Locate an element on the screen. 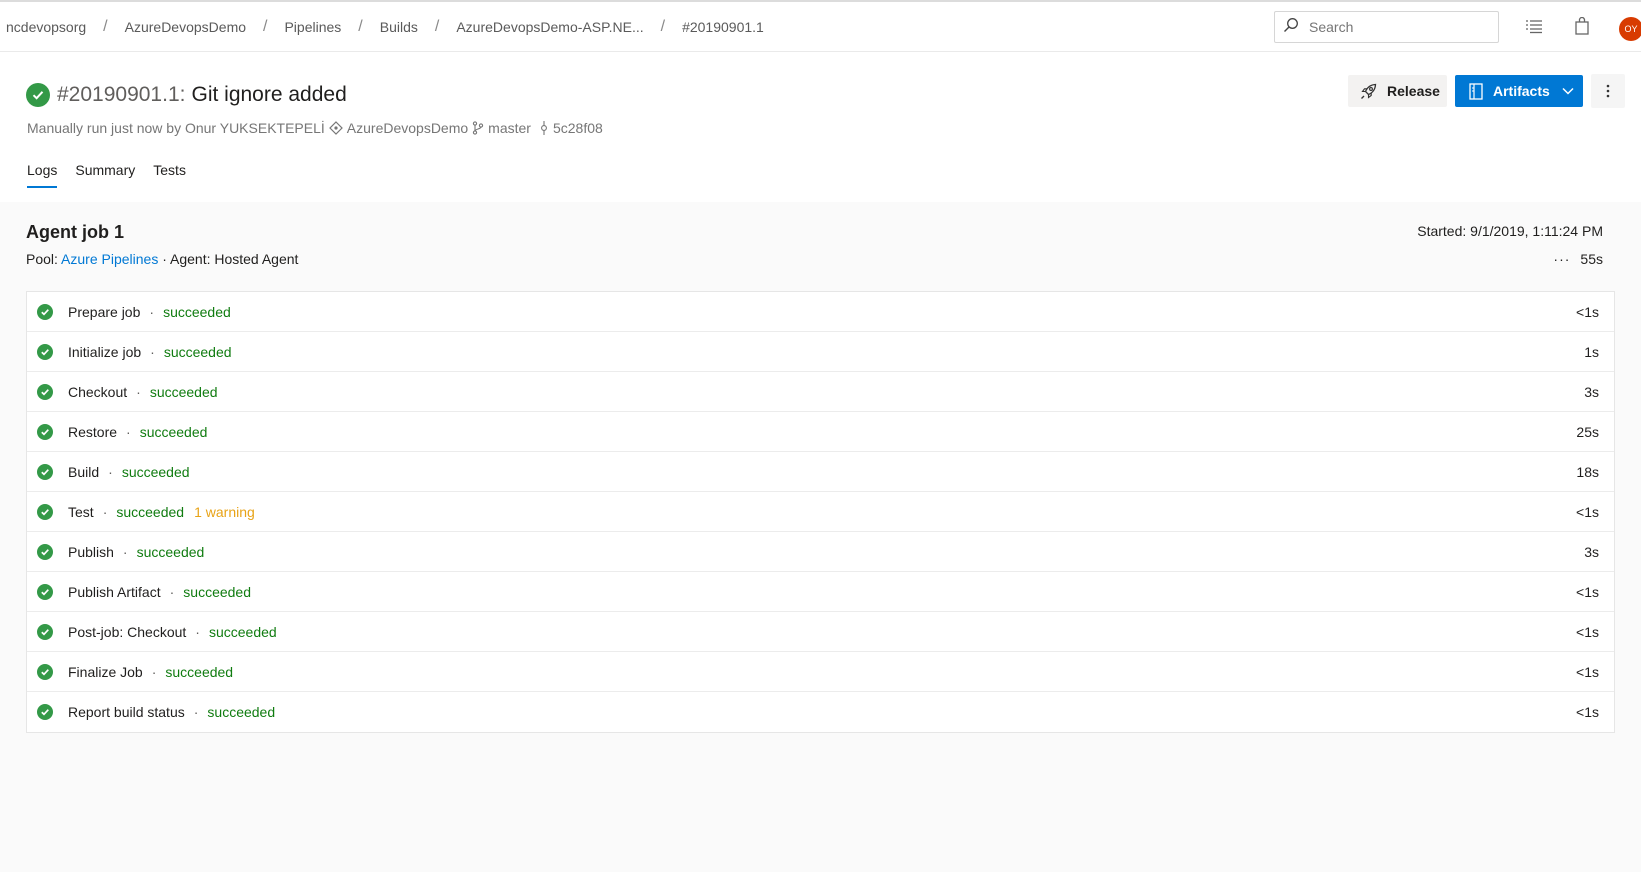  more-vertical-icon is located at coordinates (1608, 91).